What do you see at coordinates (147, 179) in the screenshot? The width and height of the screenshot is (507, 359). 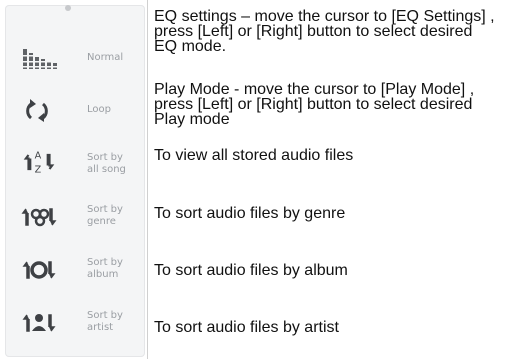 I see `divider` at bounding box center [147, 179].